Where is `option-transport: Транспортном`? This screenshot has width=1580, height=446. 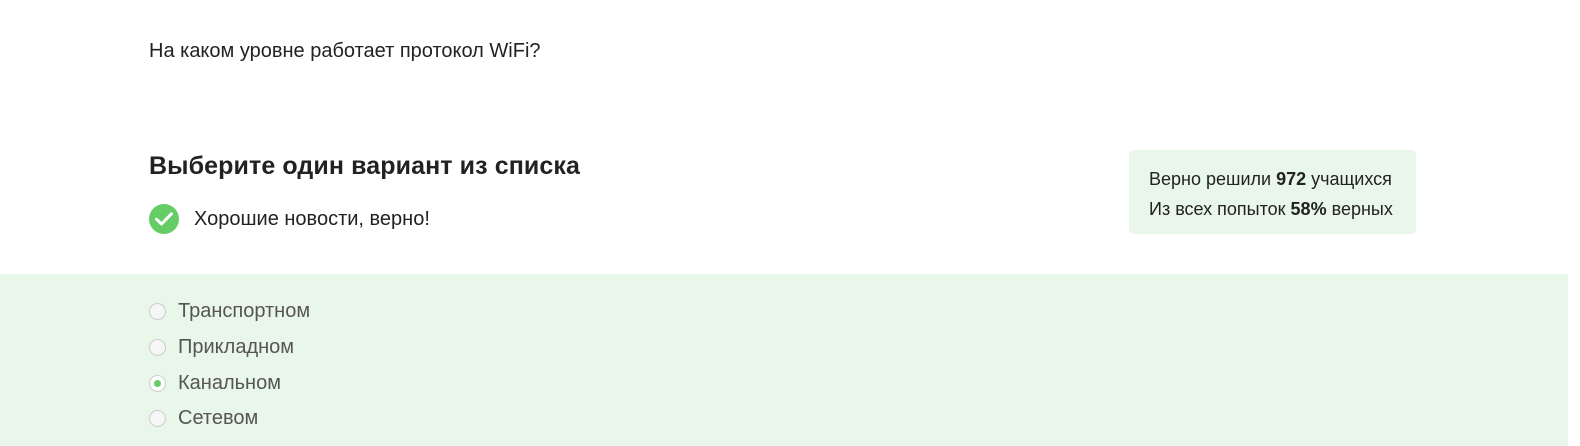 option-transport: Транспортном is located at coordinates (229, 312).